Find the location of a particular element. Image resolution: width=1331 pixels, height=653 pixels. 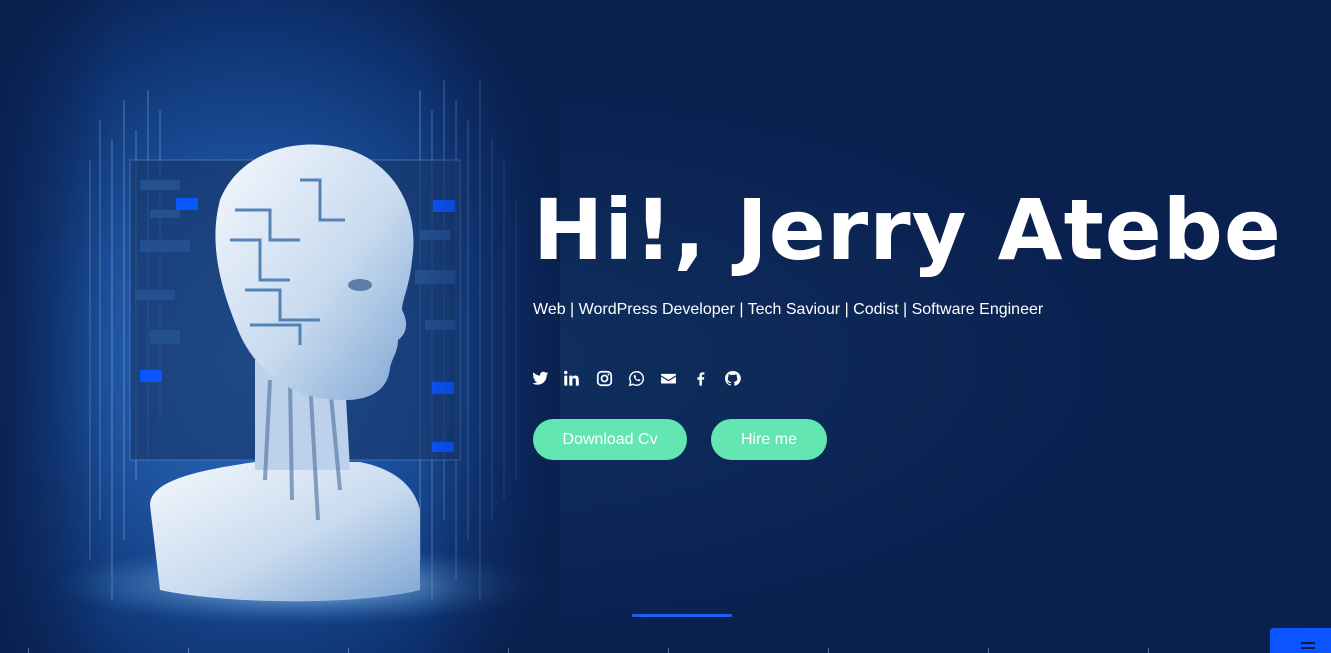

hire-me-button: Hire me is located at coordinates (769, 439).